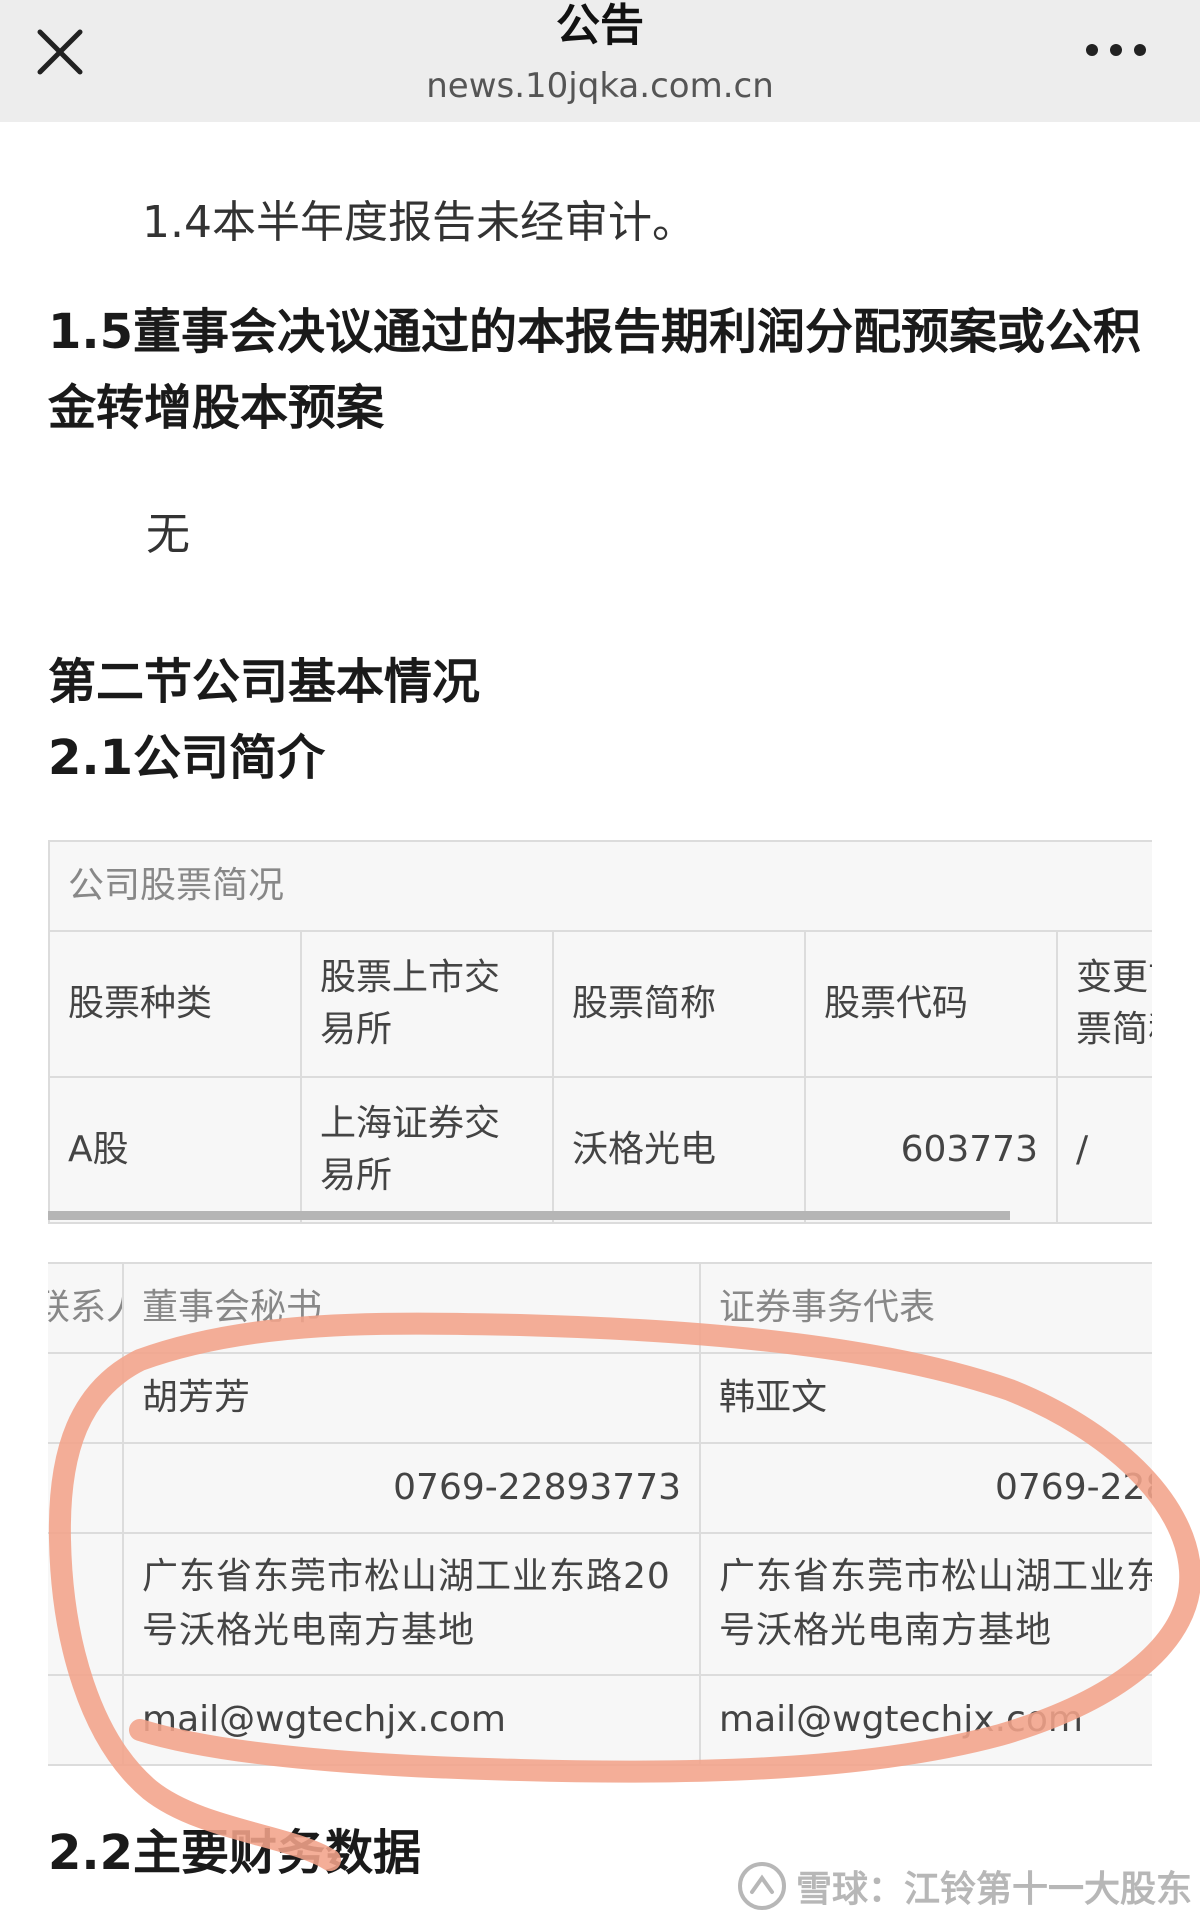  I want to click on table-header-cell: 董事会秘书, so click(411, 1308).